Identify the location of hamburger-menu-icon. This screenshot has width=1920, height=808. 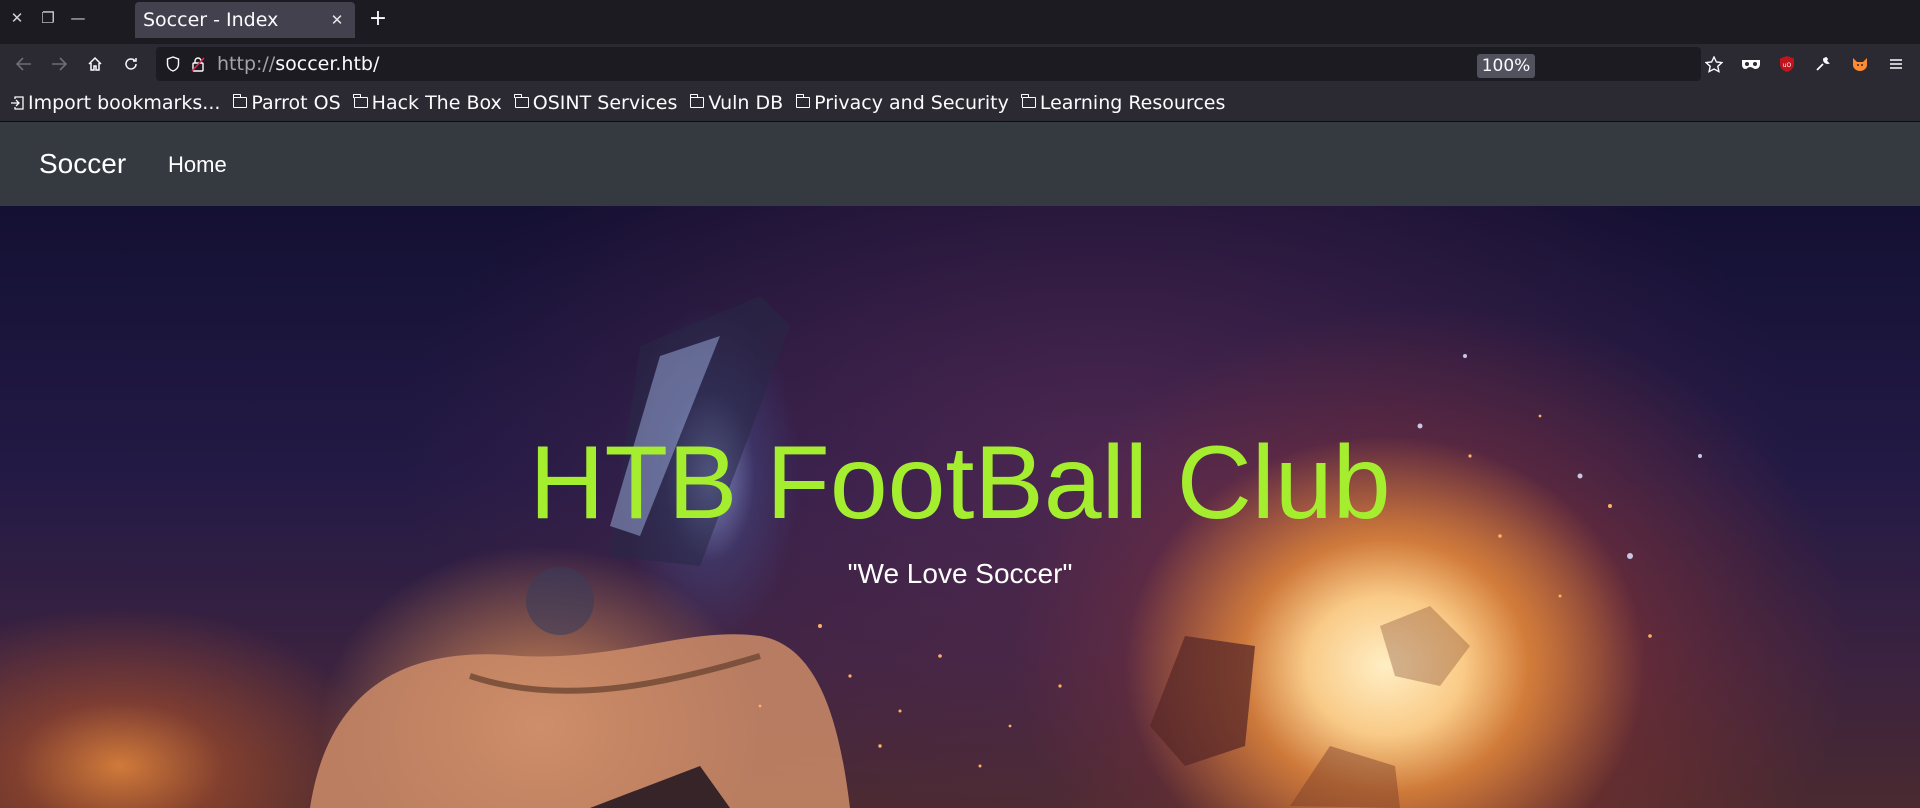
(1896, 64).